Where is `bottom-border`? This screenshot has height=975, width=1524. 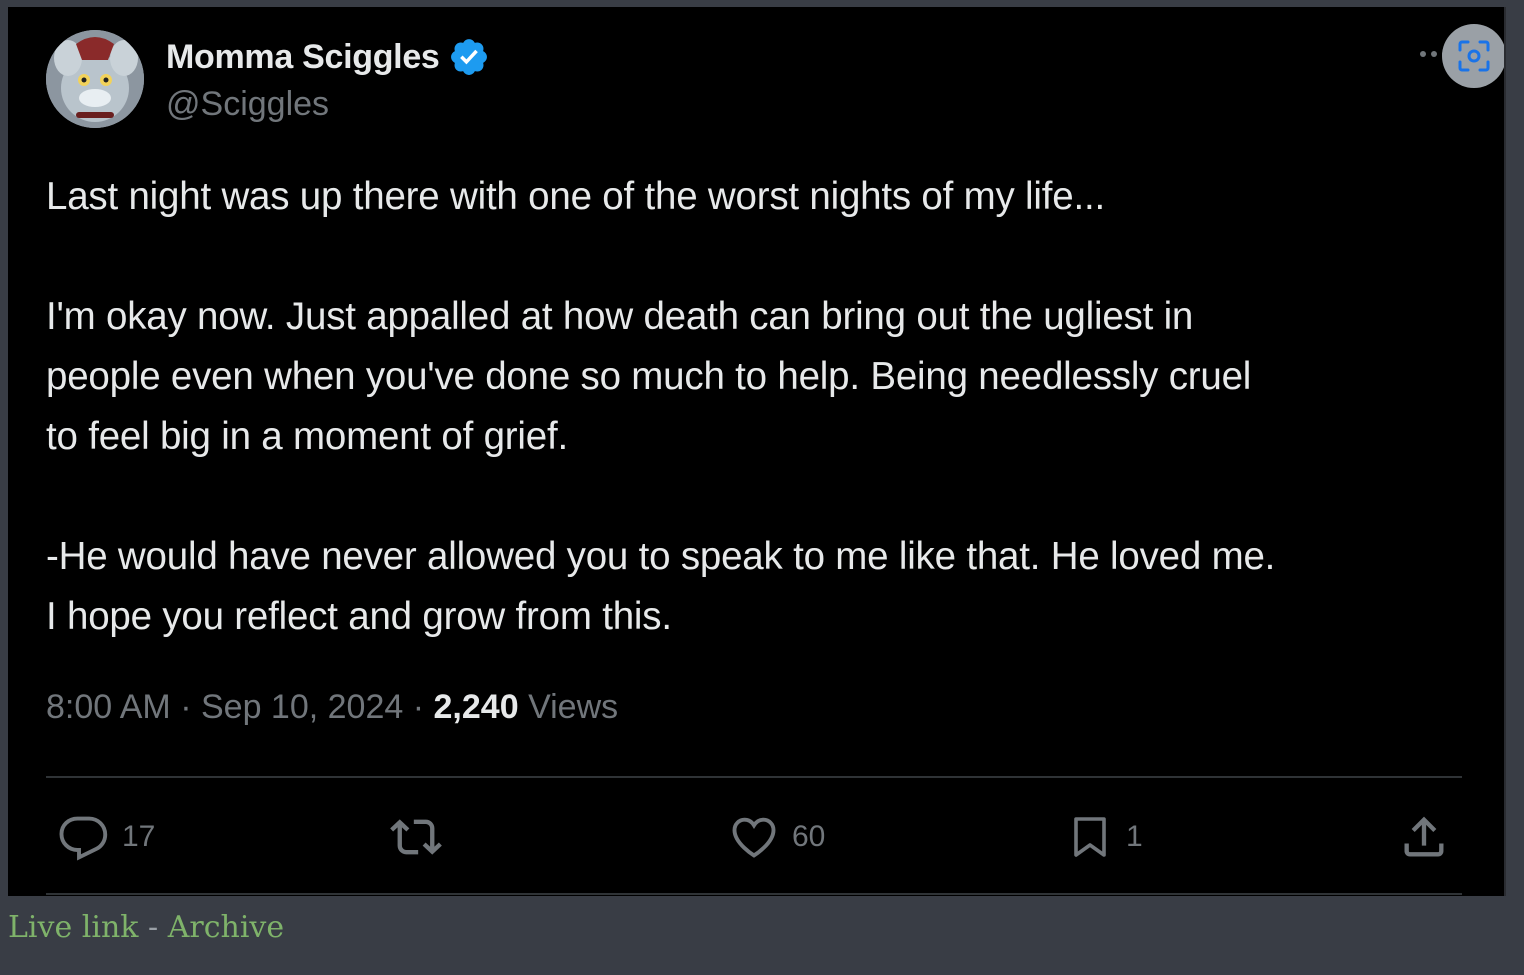
bottom-border is located at coordinates (754, 894).